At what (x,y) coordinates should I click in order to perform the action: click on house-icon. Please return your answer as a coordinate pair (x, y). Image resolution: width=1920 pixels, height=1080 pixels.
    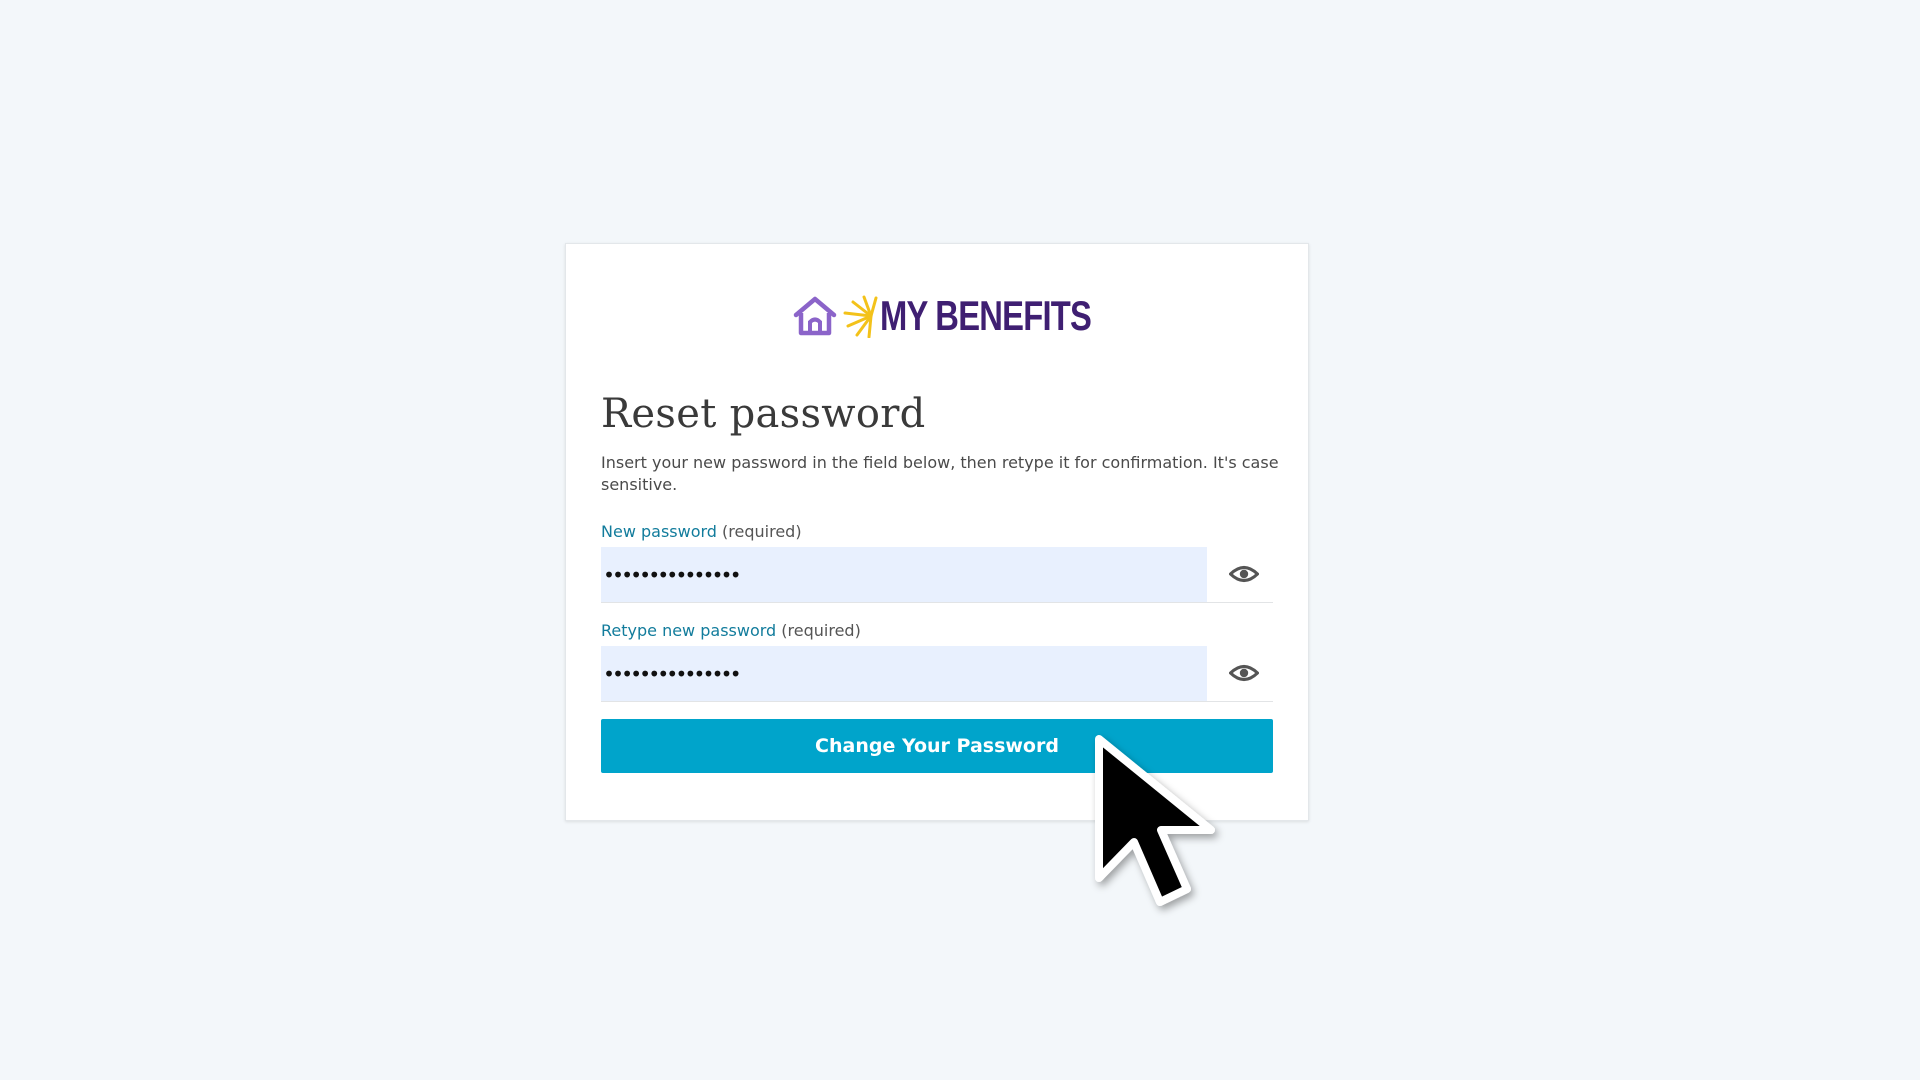
    Looking at the image, I should click on (815, 316).